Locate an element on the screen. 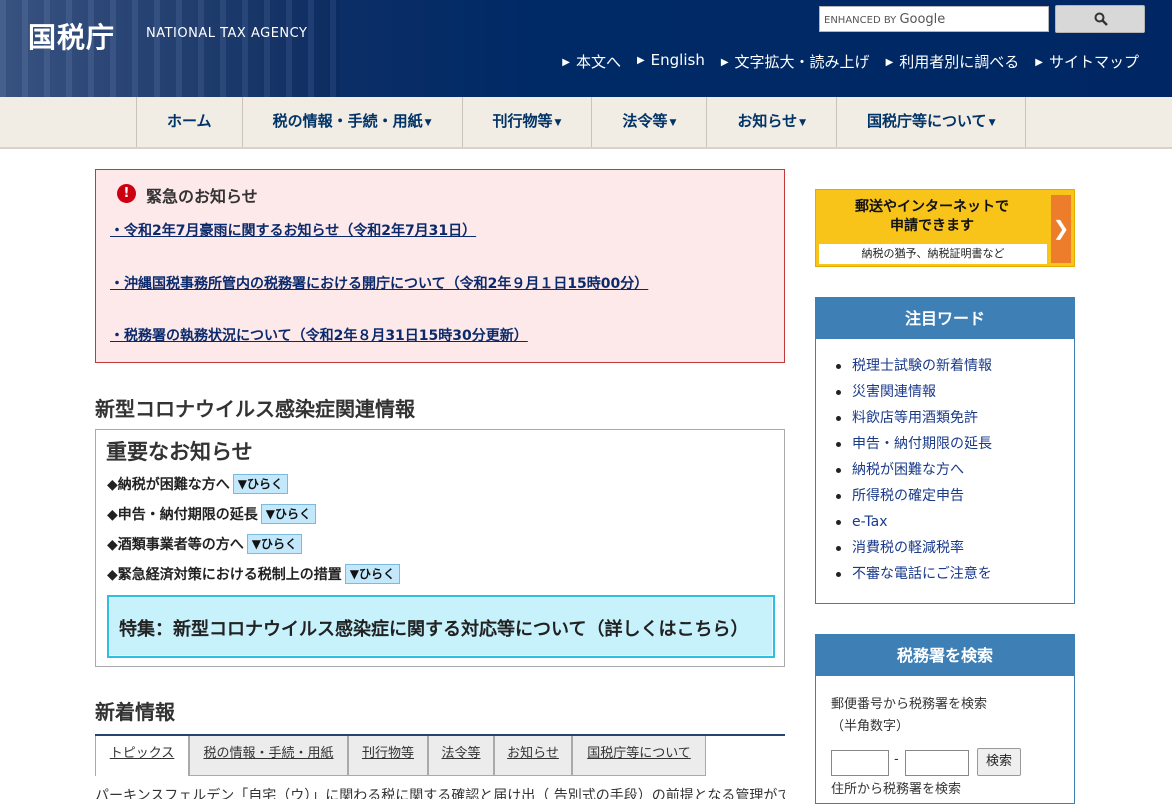 The height and width of the screenshot is (804, 1172). important-item: ◆納税が困難な方へ ▼ひらく is located at coordinates (198, 484).